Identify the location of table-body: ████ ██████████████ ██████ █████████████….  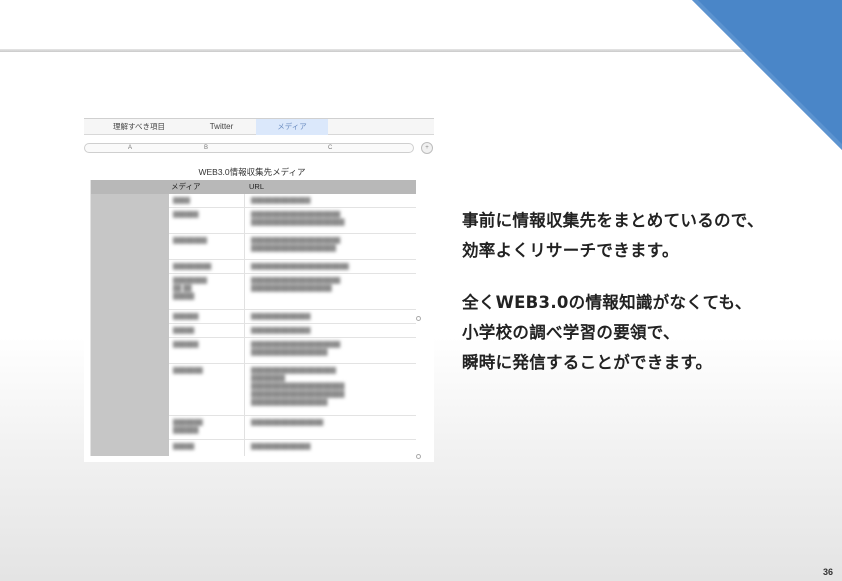
(292, 325).